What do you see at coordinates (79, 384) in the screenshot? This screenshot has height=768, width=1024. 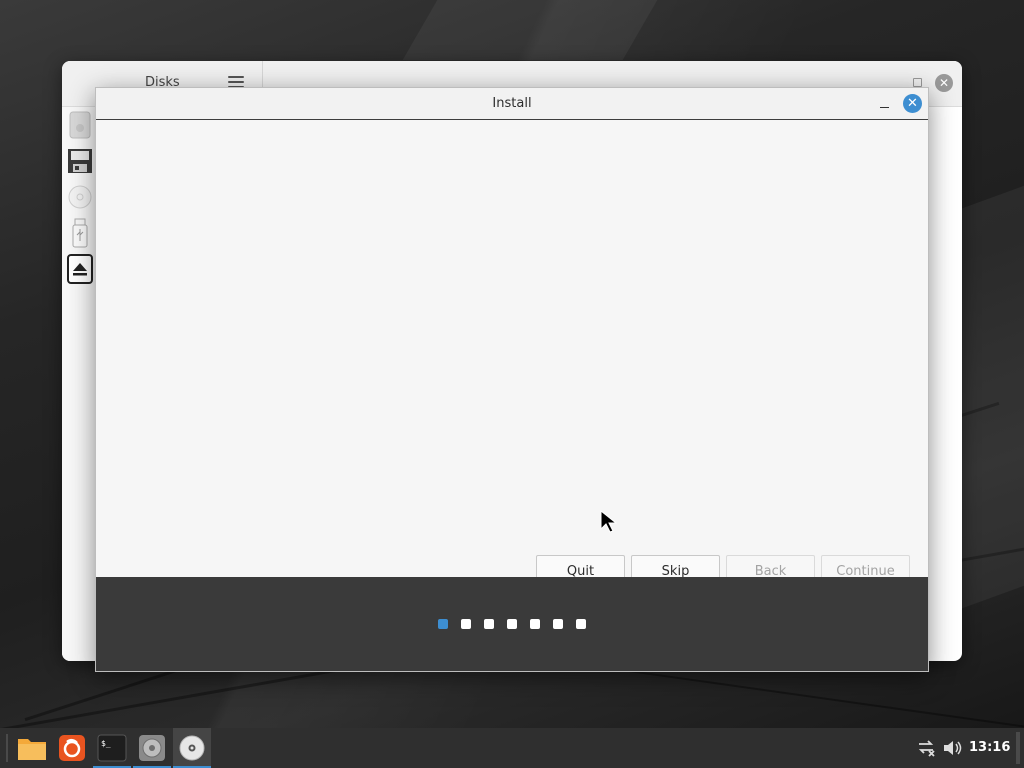 I see `disks-sidebar` at bounding box center [79, 384].